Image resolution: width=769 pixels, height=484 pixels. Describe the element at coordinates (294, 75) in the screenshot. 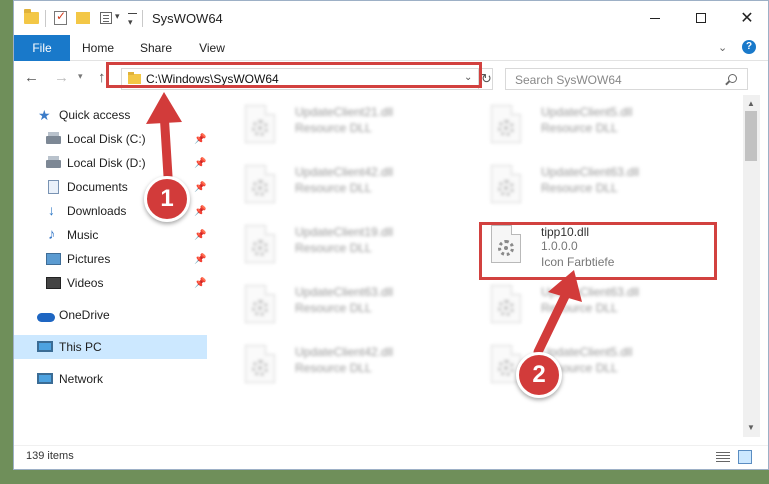

I see `address-highlight-box` at that location.